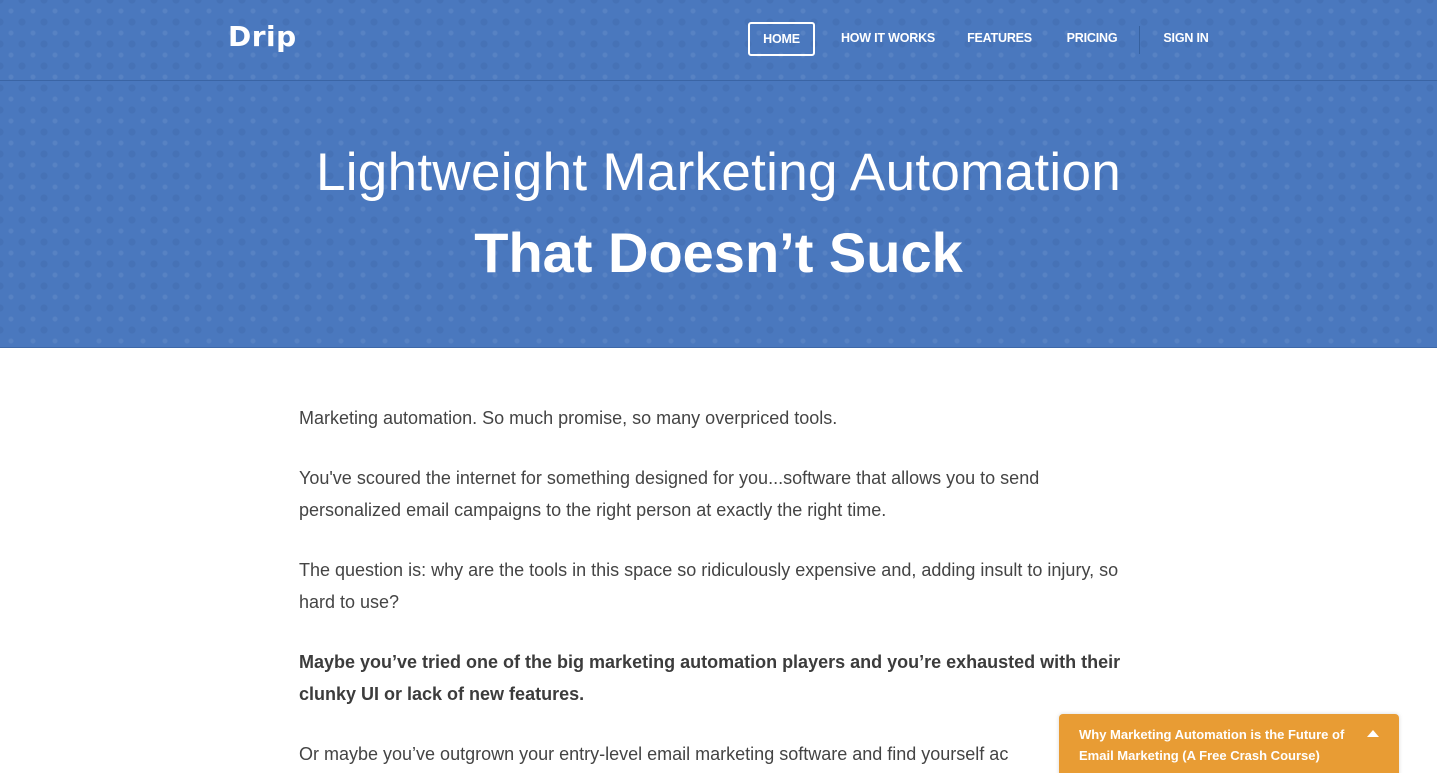 The width and height of the screenshot is (1437, 773). What do you see at coordinates (262, 36) in the screenshot?
I see `drip-logo: Drip` at bounding box center [262, 36].